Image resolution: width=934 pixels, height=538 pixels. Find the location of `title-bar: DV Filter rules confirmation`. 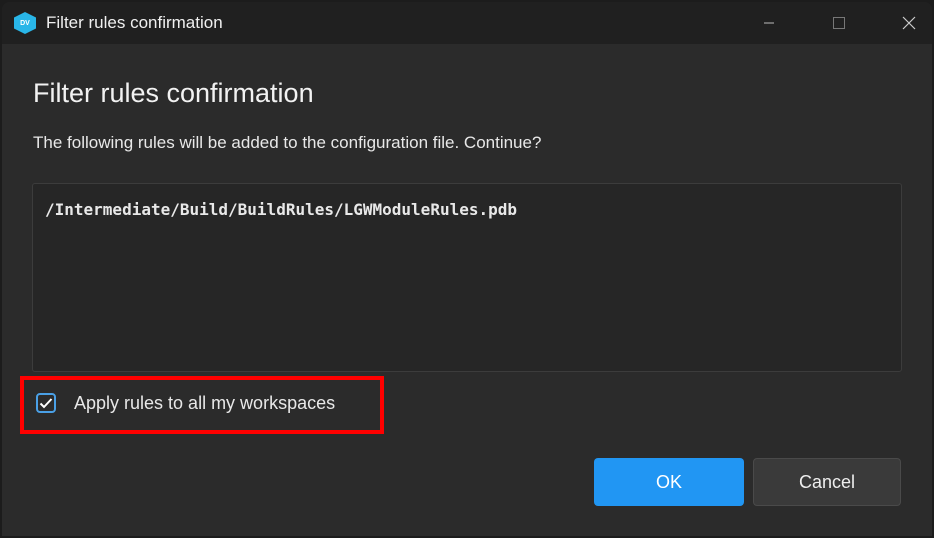

title-bar: DV Filter rules confirmation is located at coordinates (467, 23).